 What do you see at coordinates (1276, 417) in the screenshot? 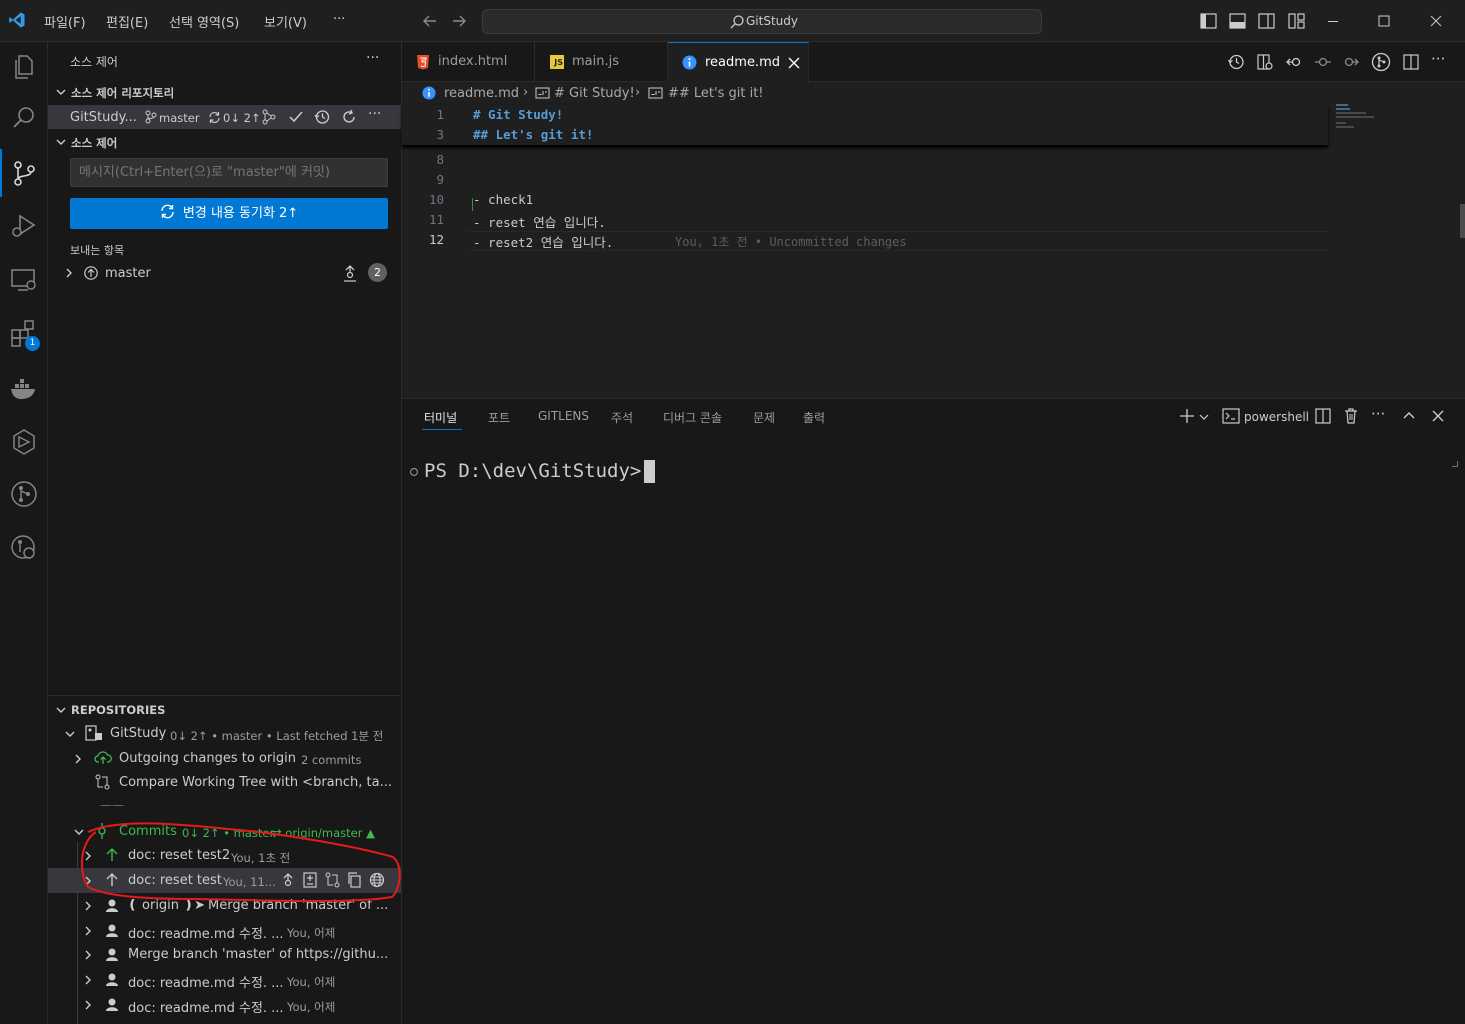
I see `terminal-shell-name: powershell` at bounding box center [1276, 417].